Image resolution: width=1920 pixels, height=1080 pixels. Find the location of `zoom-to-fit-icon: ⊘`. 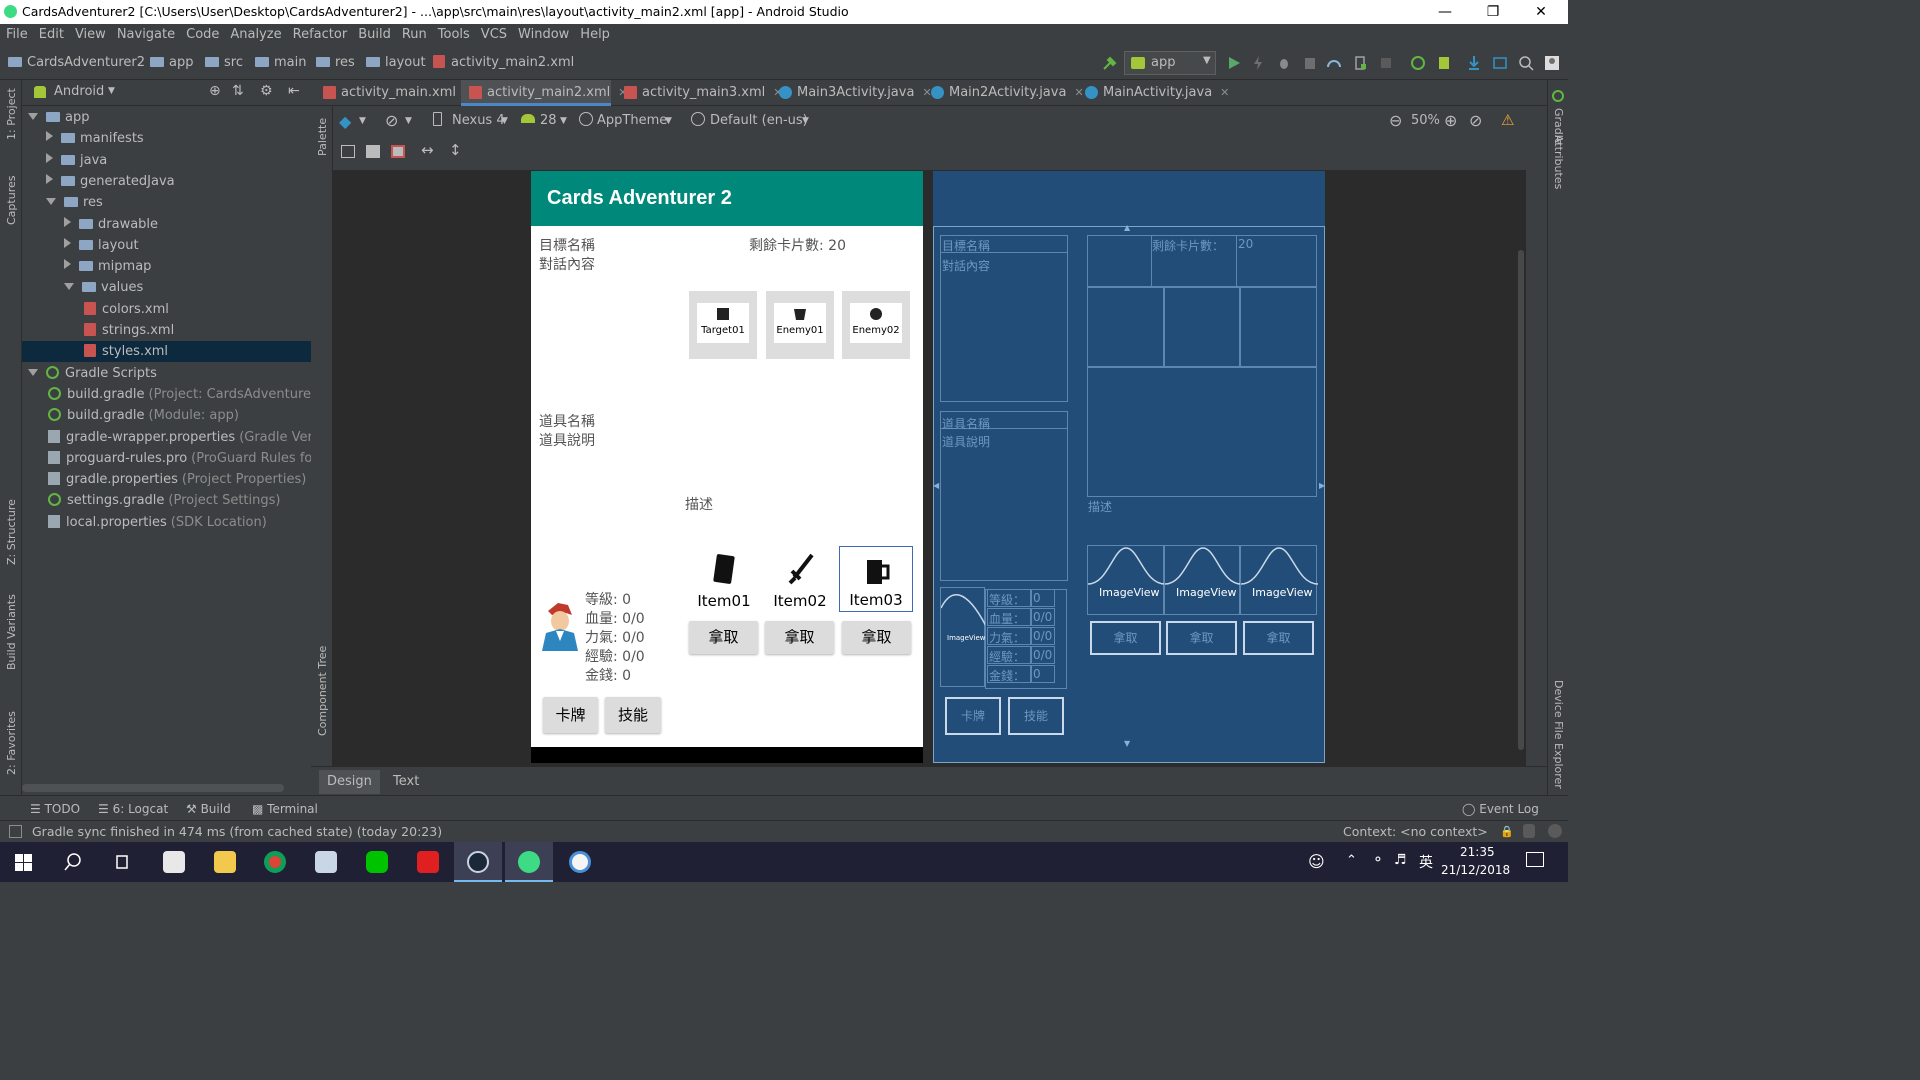

zoom-to-fit-icon: ⊘ is located at coordinates (1475, 120).